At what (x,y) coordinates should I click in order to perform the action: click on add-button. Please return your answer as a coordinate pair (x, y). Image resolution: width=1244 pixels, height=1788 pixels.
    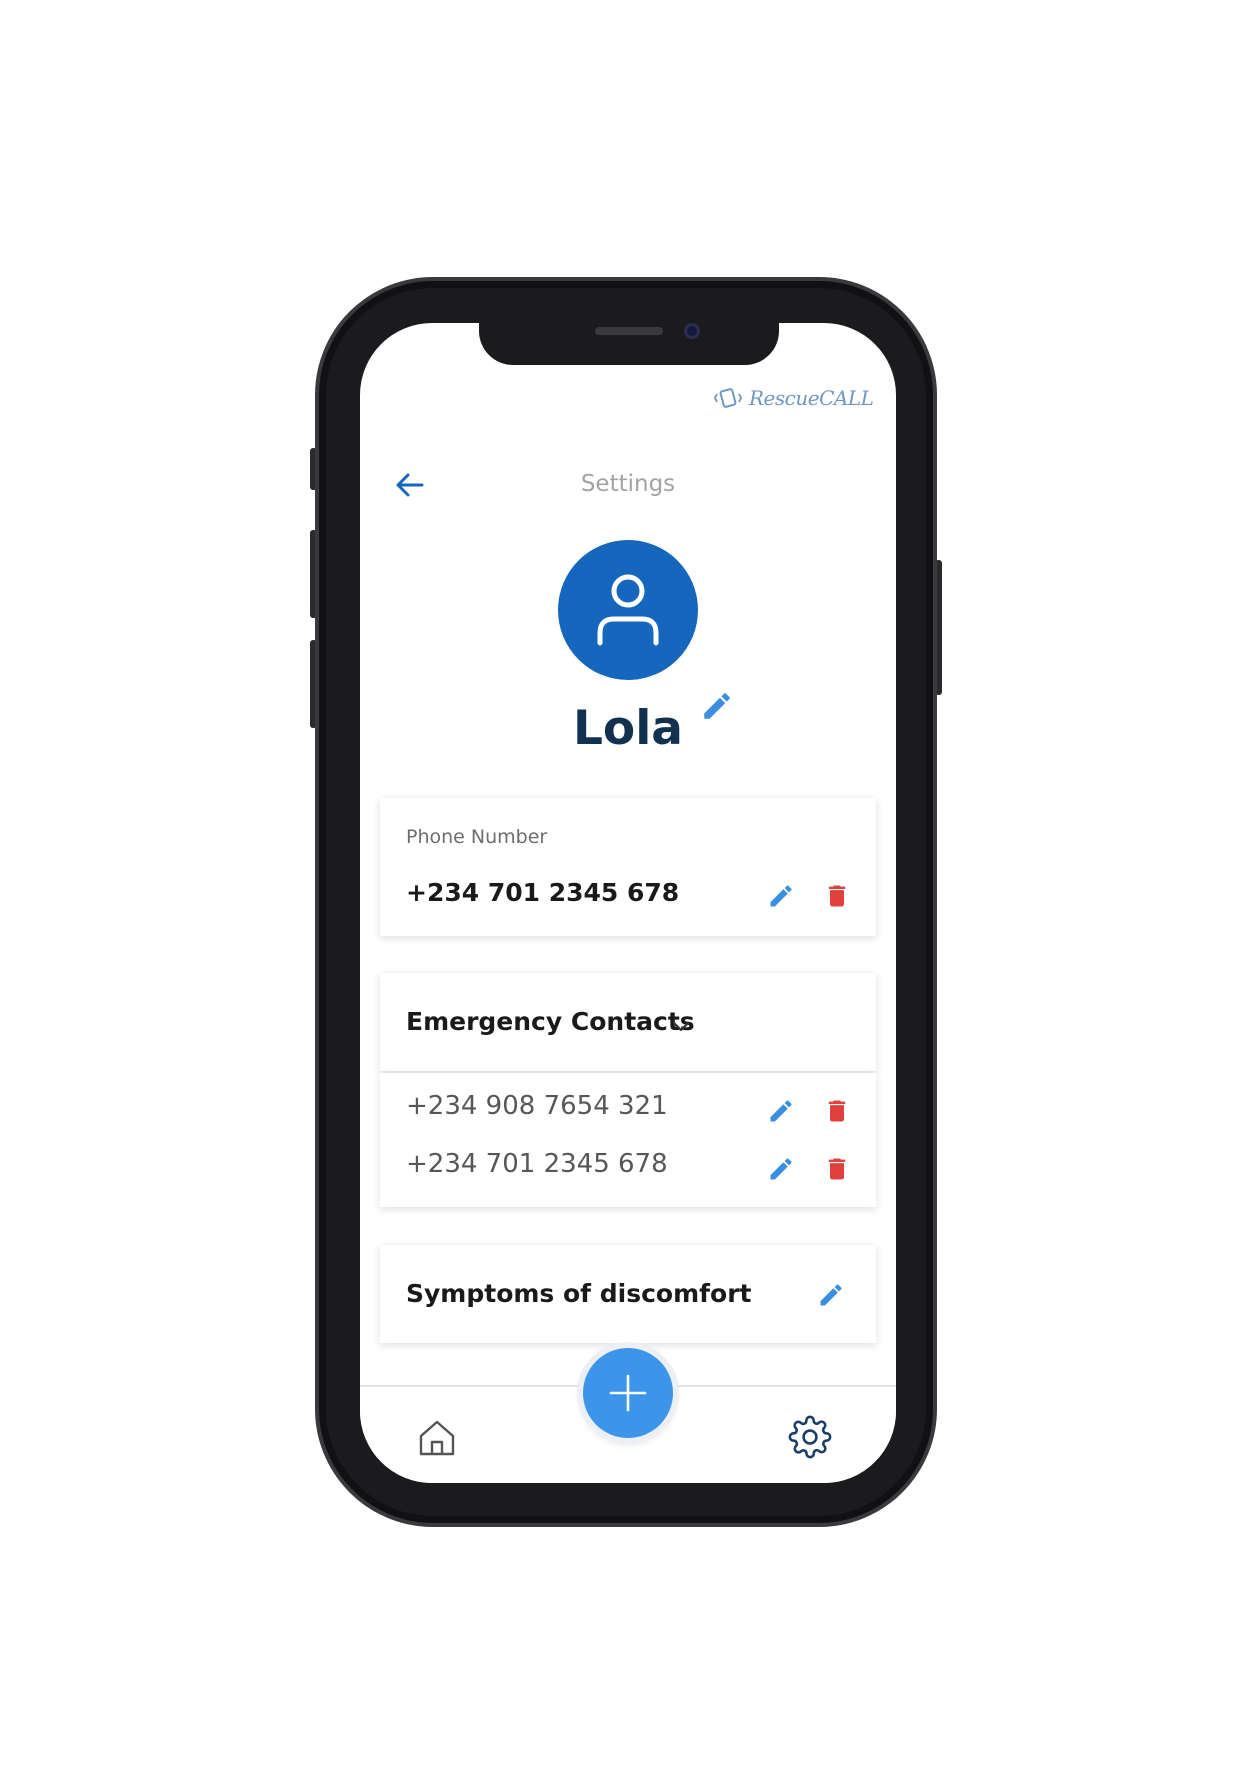
    Looking at the image, I should click on (628, 1393).